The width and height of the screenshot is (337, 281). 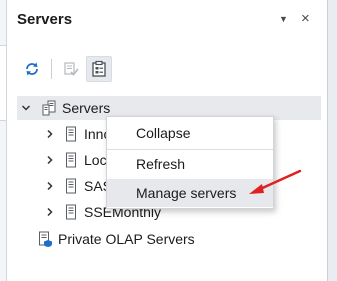 I want to click on check-button, so click(x=71, y=69).